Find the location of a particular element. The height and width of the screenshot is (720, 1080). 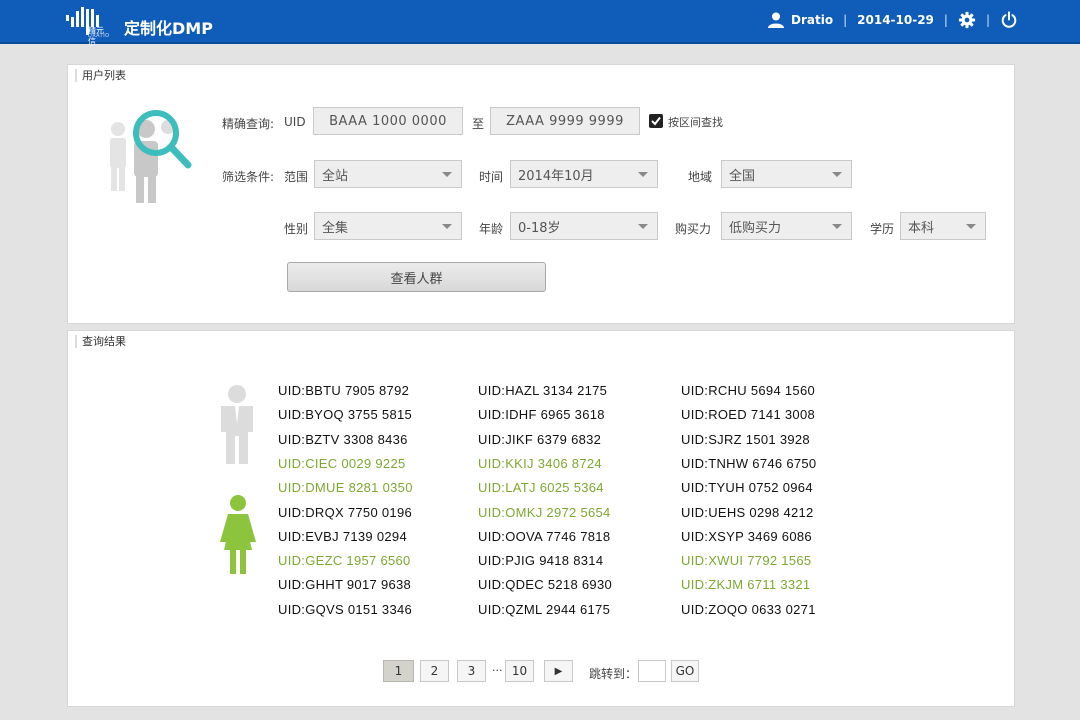

uid-from-input: BAAA 1000 0000 is located at coordinates (388, 121).